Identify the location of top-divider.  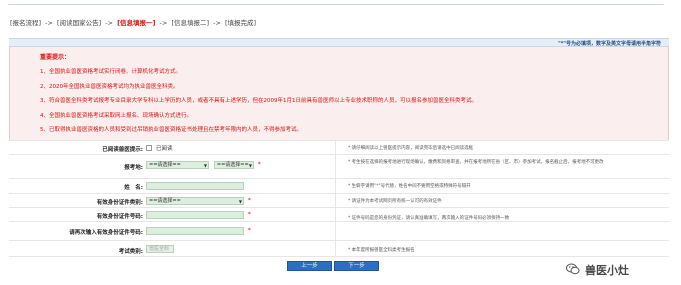
(336, 4).